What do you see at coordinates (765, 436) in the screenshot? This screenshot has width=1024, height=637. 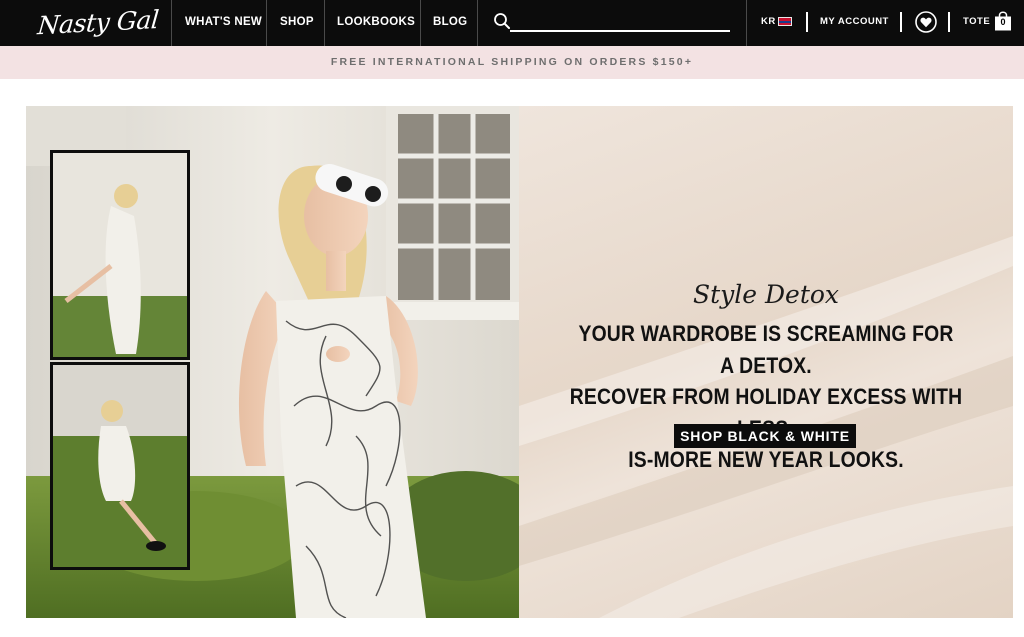 I see `shop-black-white-button: SHOP BLACK & WHITE` at bounding box center [765, 436].